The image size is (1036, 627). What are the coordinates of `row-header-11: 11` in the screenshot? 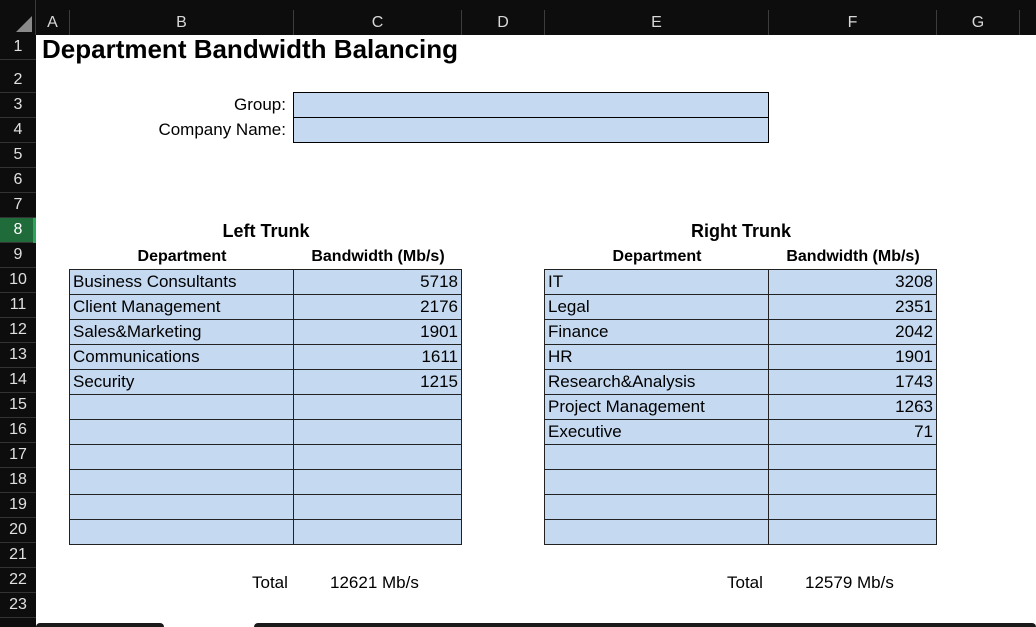 It's located at (18, 305).